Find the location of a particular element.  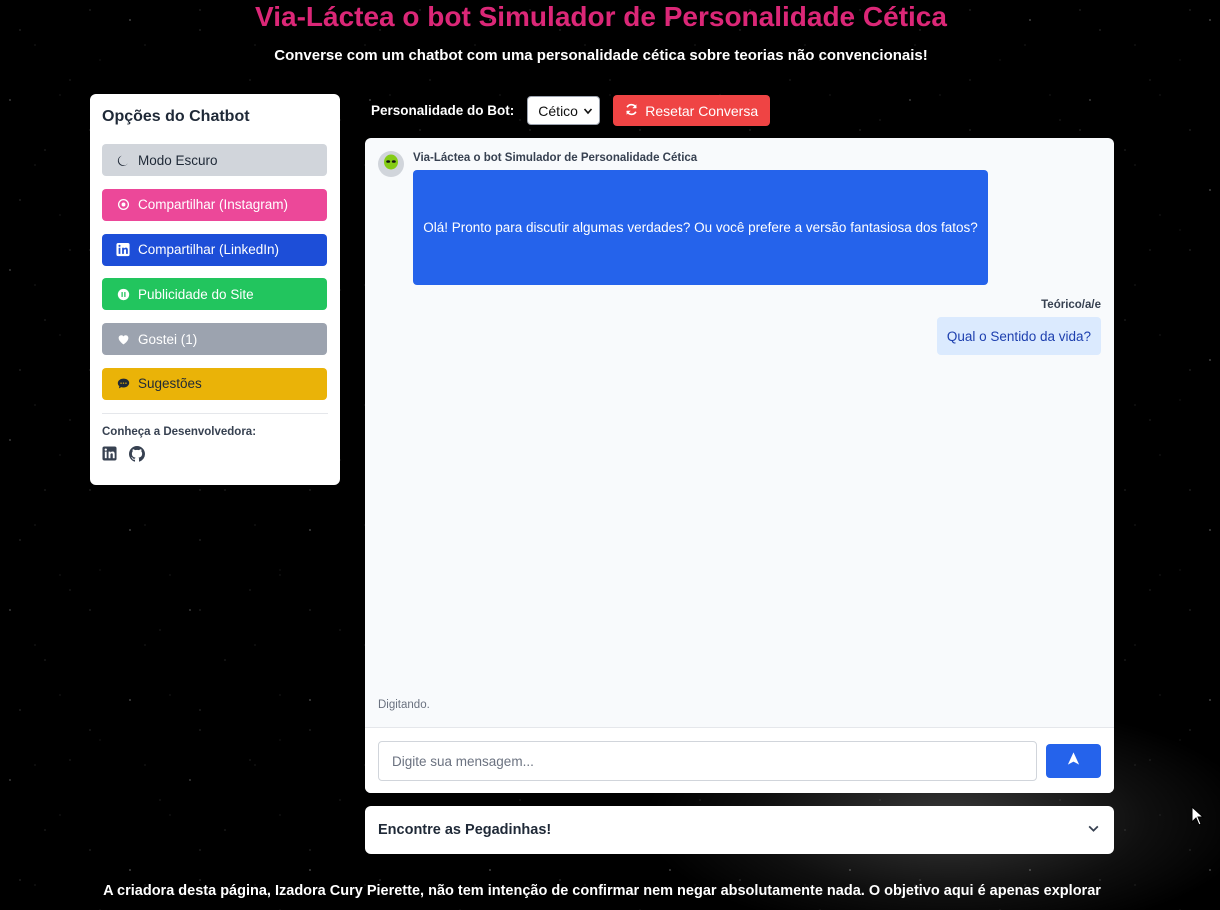

mouse-cursor-icon is located at coordinates (1198, 818).